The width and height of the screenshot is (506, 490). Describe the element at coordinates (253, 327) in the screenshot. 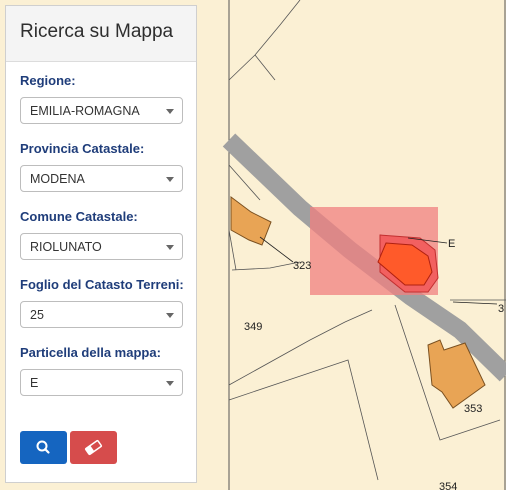

I see `parcel-label-349: 349` at that location.